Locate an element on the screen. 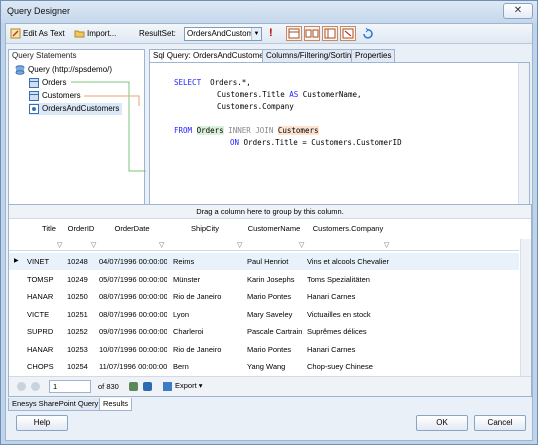 The height and width of the screenshot is (445, 538). title-bar: Query Designer ✕ is located at coordinates (269, 12).